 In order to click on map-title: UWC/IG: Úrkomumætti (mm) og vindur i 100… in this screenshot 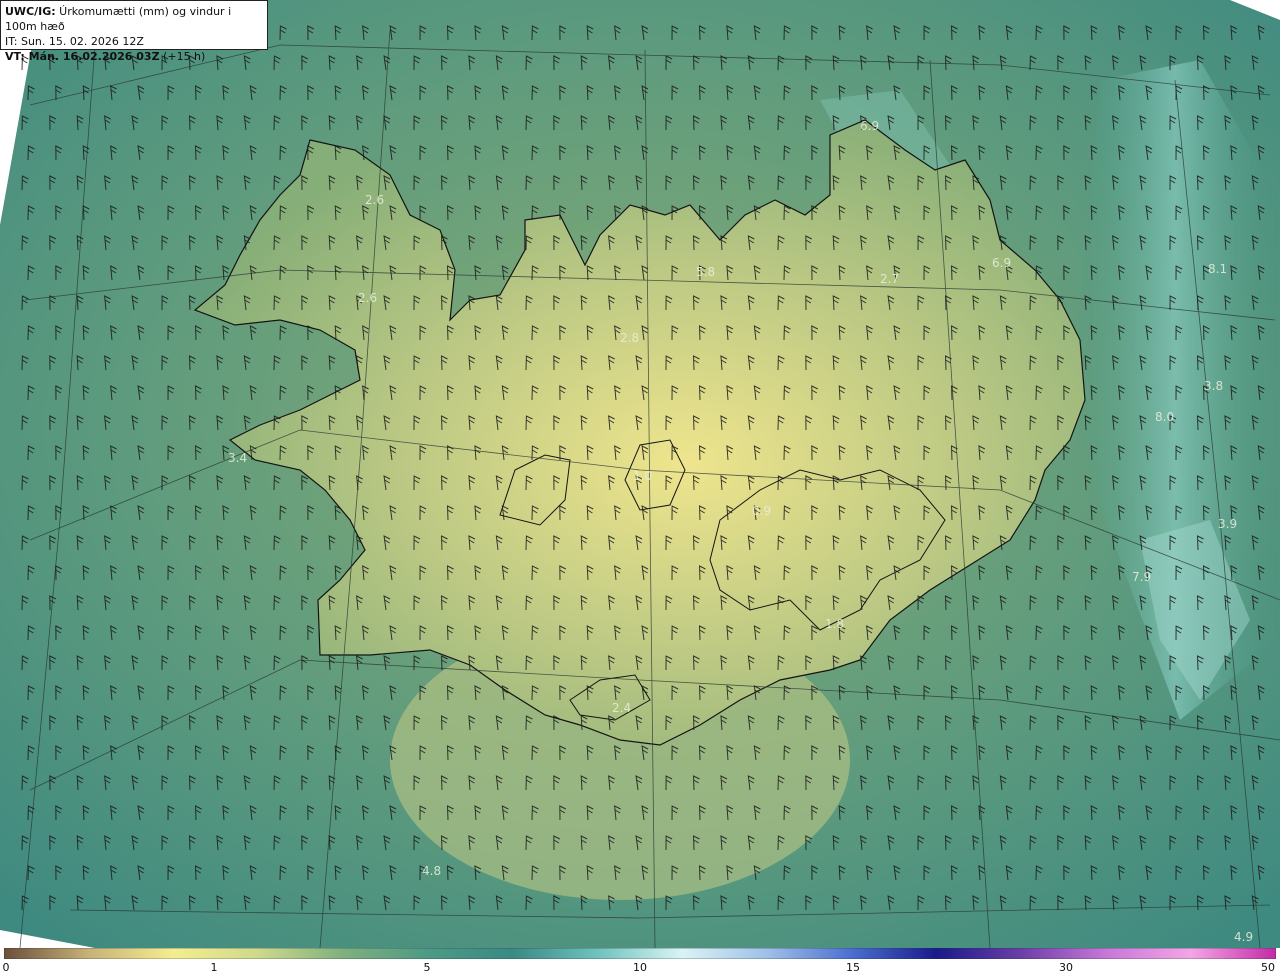, I will do `click(134, 19)`.